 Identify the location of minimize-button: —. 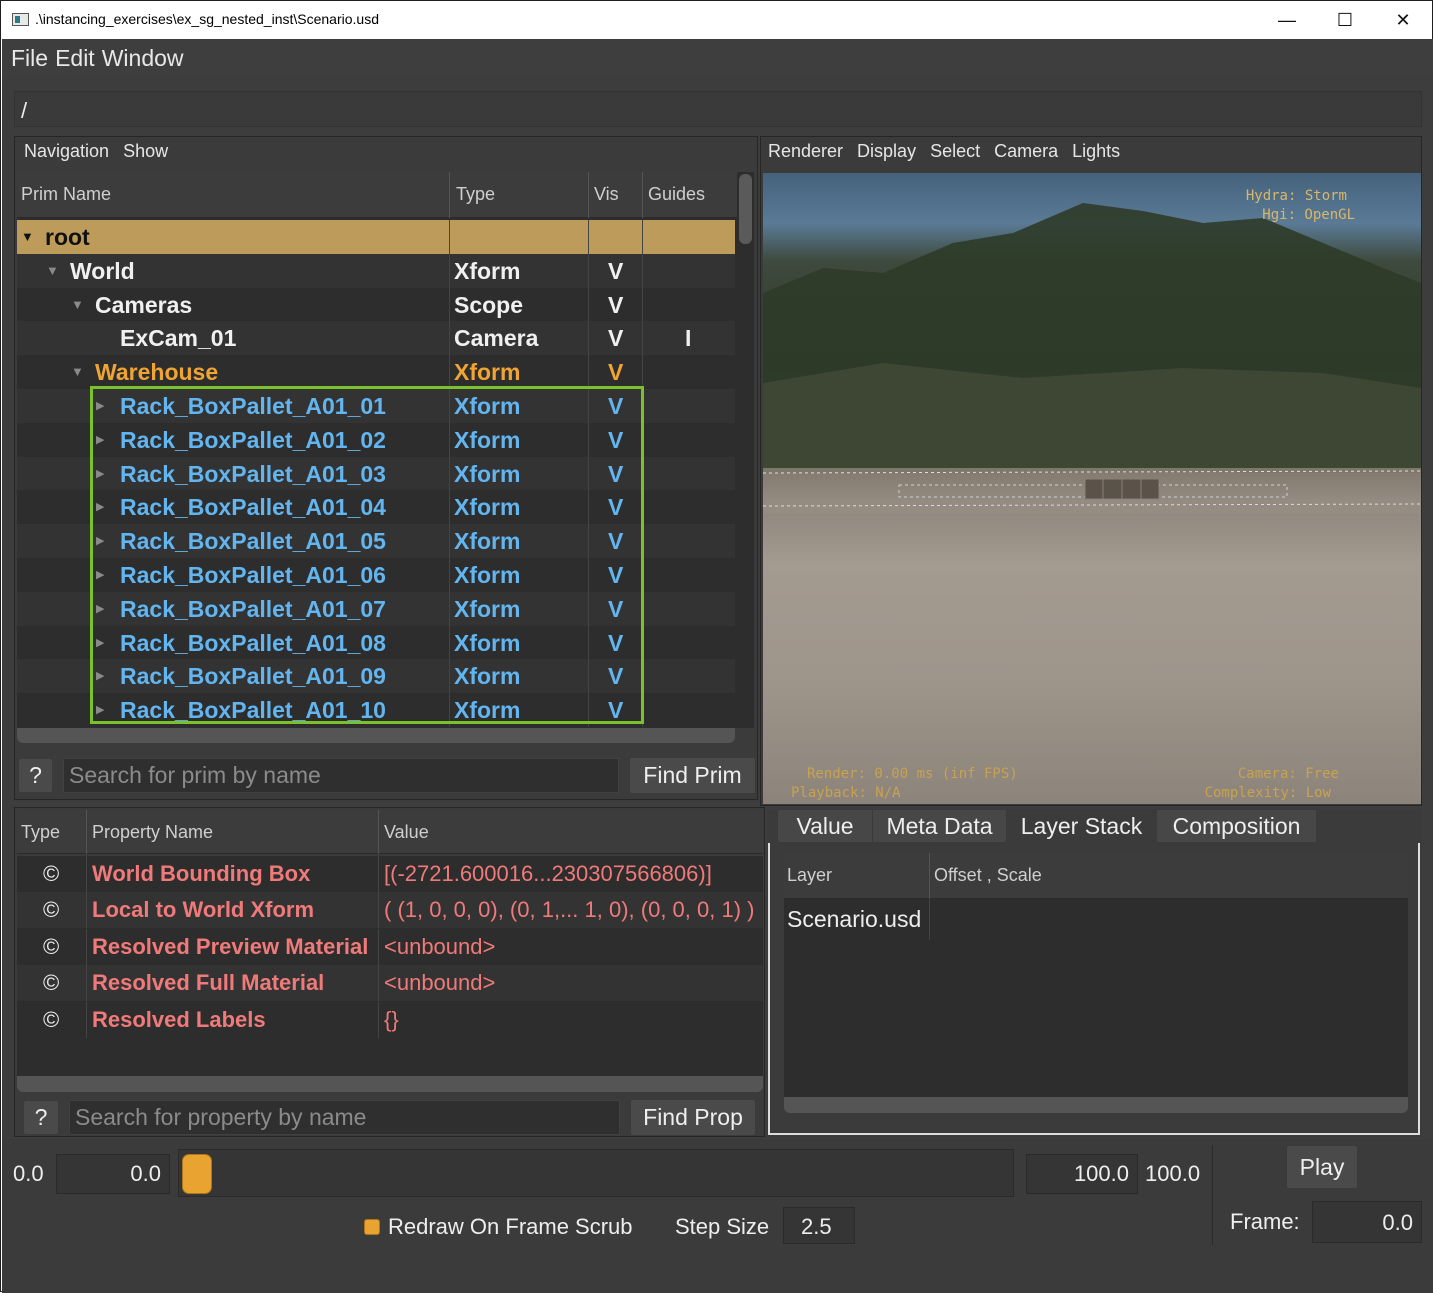
(1287, 20).